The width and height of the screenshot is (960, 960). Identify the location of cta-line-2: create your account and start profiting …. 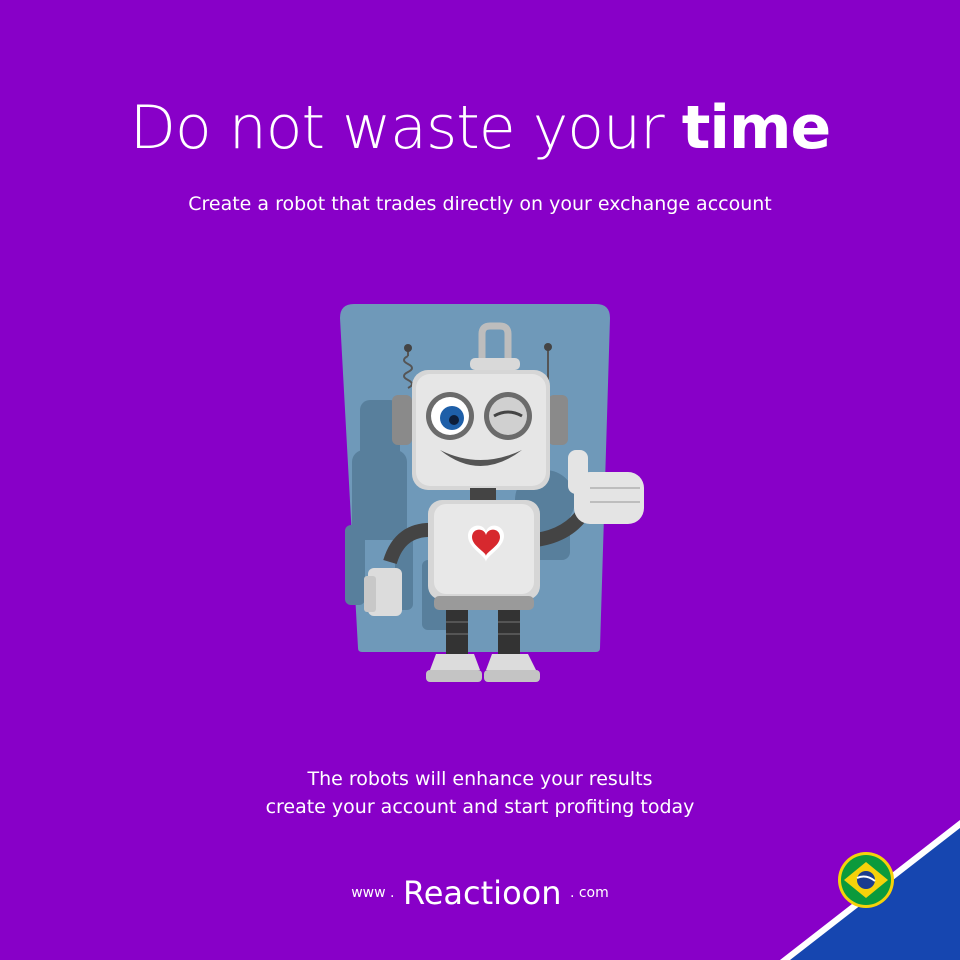
(480, 807).